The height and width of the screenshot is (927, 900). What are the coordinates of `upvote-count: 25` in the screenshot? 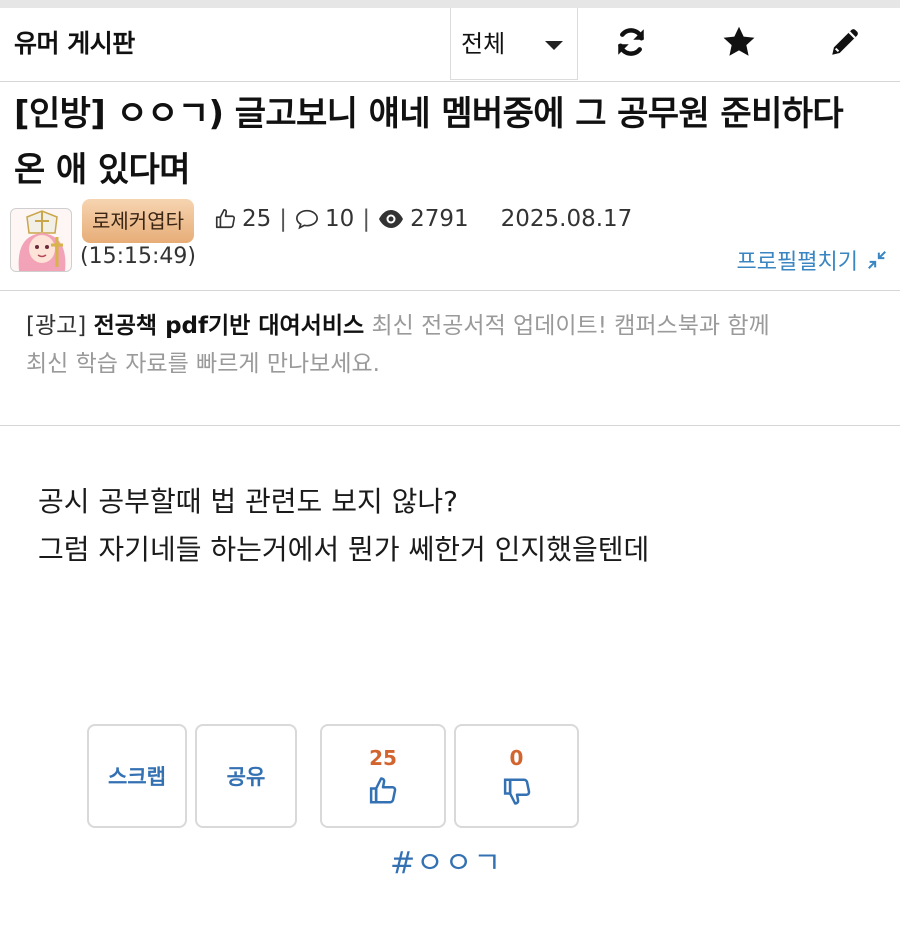 It's located at (383, 758).